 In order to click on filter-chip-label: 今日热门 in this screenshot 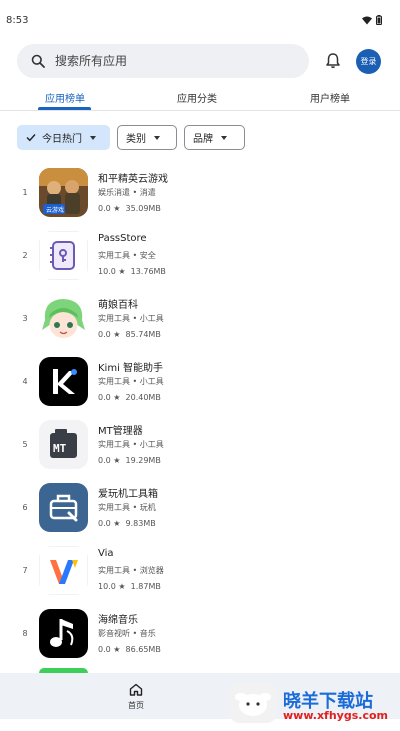, I will do `click(62, 139)`.